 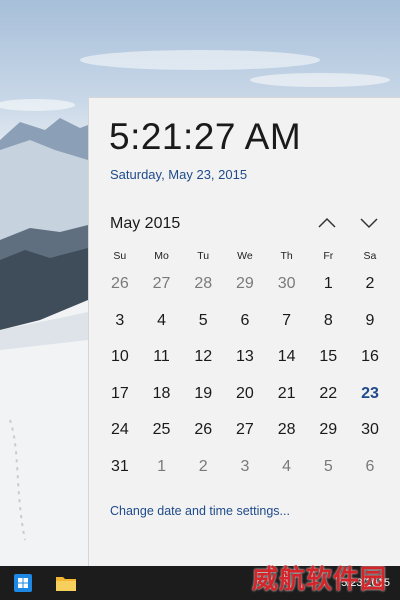 I want to click on calendar-week-row: 3456789, so click(x=245, y=321).